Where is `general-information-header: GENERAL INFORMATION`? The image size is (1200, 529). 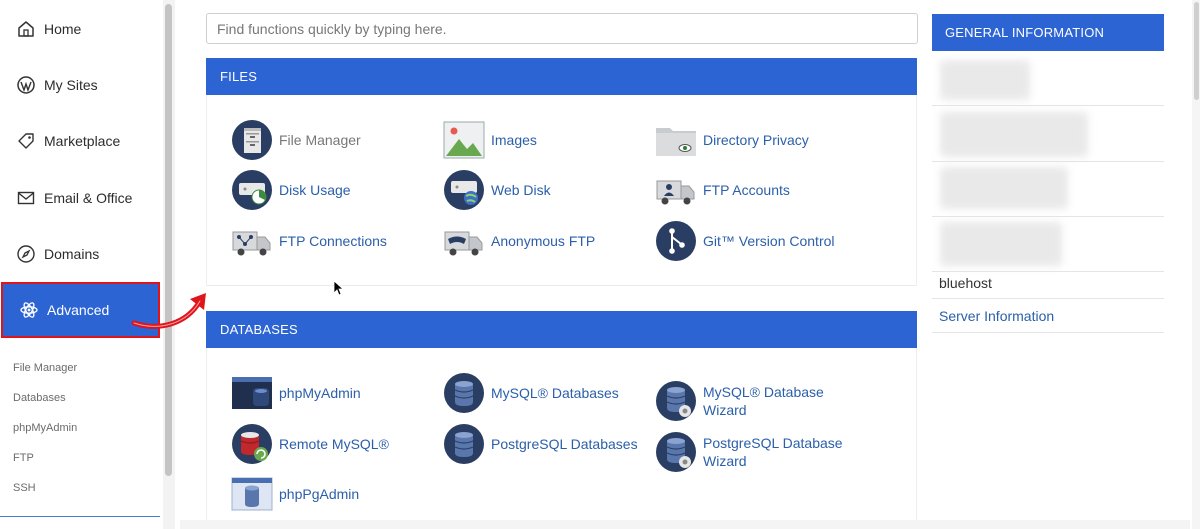
general-information-header: GENERAL INFORMATION is located at coordinates (1048, 32).